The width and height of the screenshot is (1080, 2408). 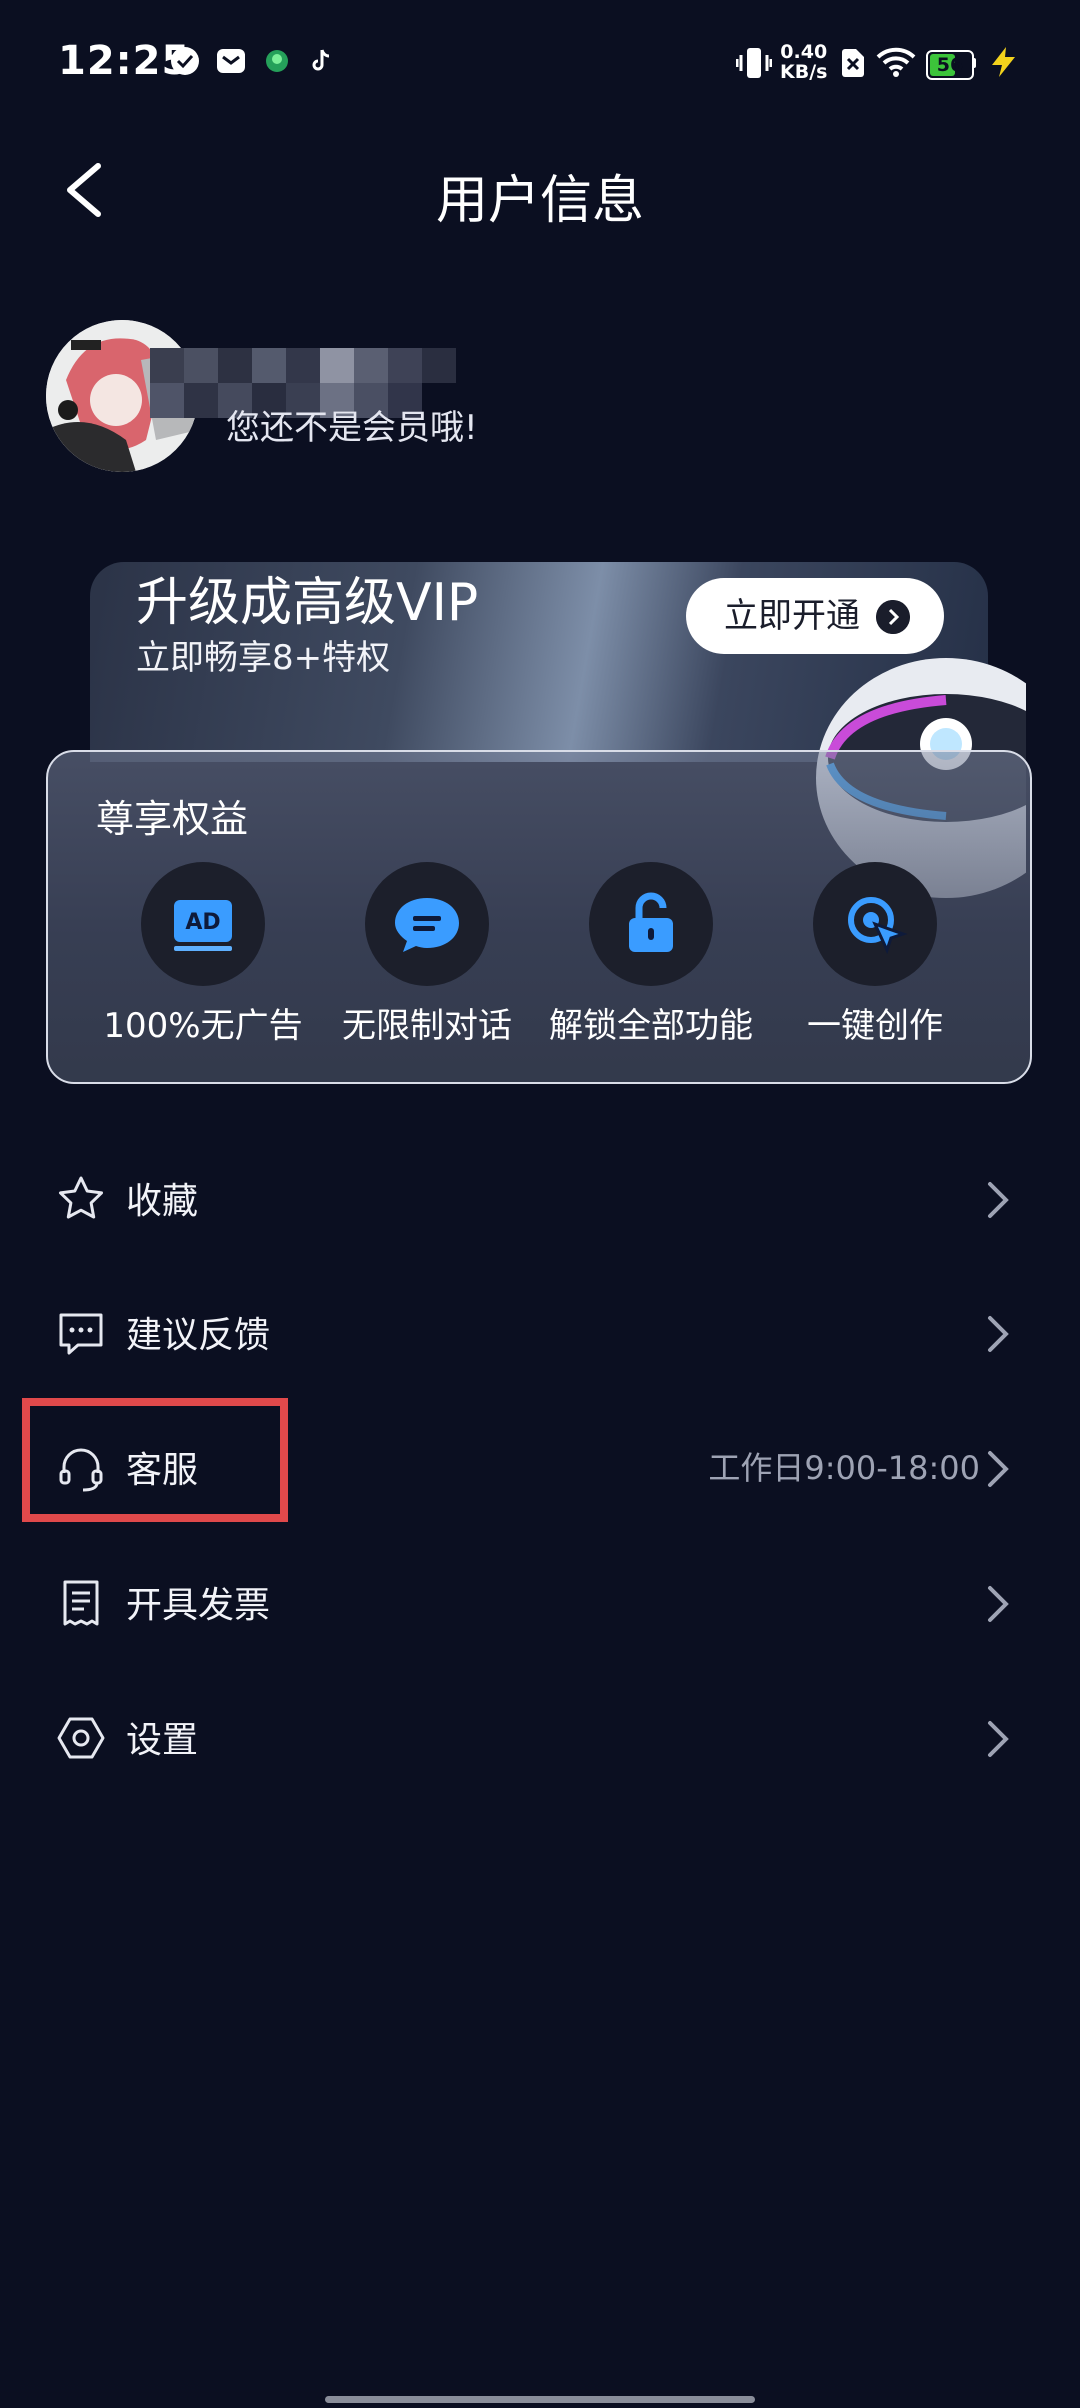 What do you see at coordinates (81, 1197) in the screenshot?
I see `star-icon` at bounding box center [81, 1197].